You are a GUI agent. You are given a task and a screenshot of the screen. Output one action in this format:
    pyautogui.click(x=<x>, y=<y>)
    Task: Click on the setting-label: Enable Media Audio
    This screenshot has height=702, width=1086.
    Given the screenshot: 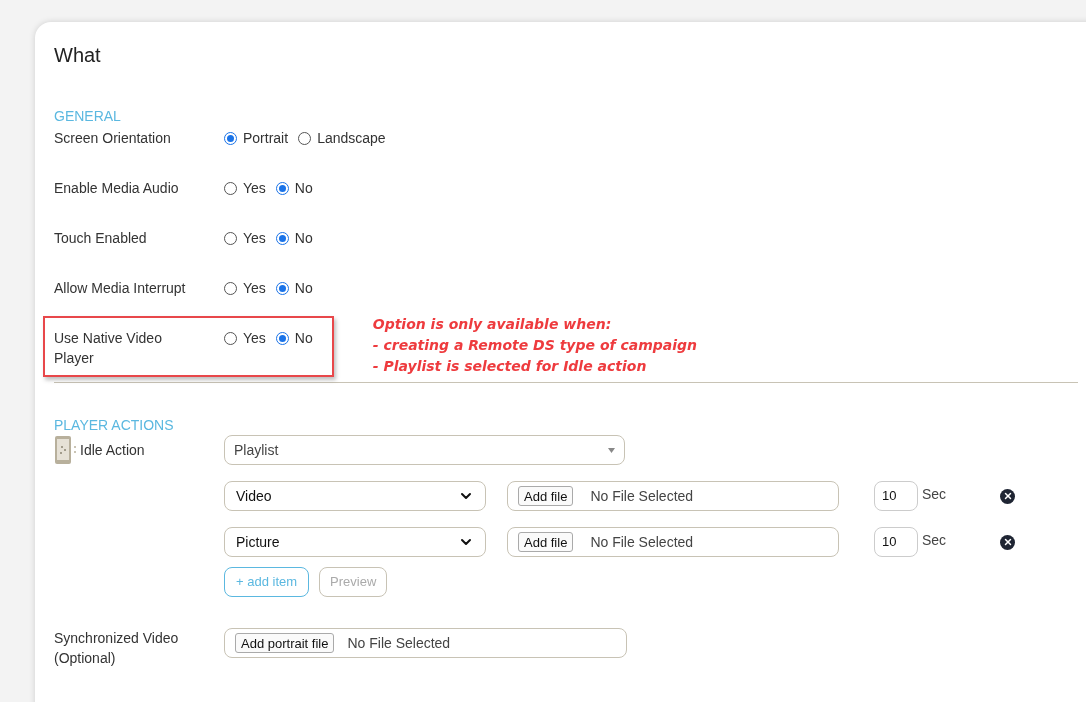 What is the action you would take?
    pyautogui.click(x=117, y=188)
    